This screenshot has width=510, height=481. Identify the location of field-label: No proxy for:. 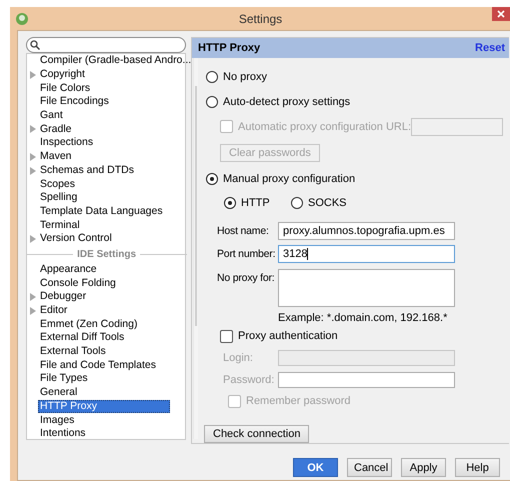
(246, 278).